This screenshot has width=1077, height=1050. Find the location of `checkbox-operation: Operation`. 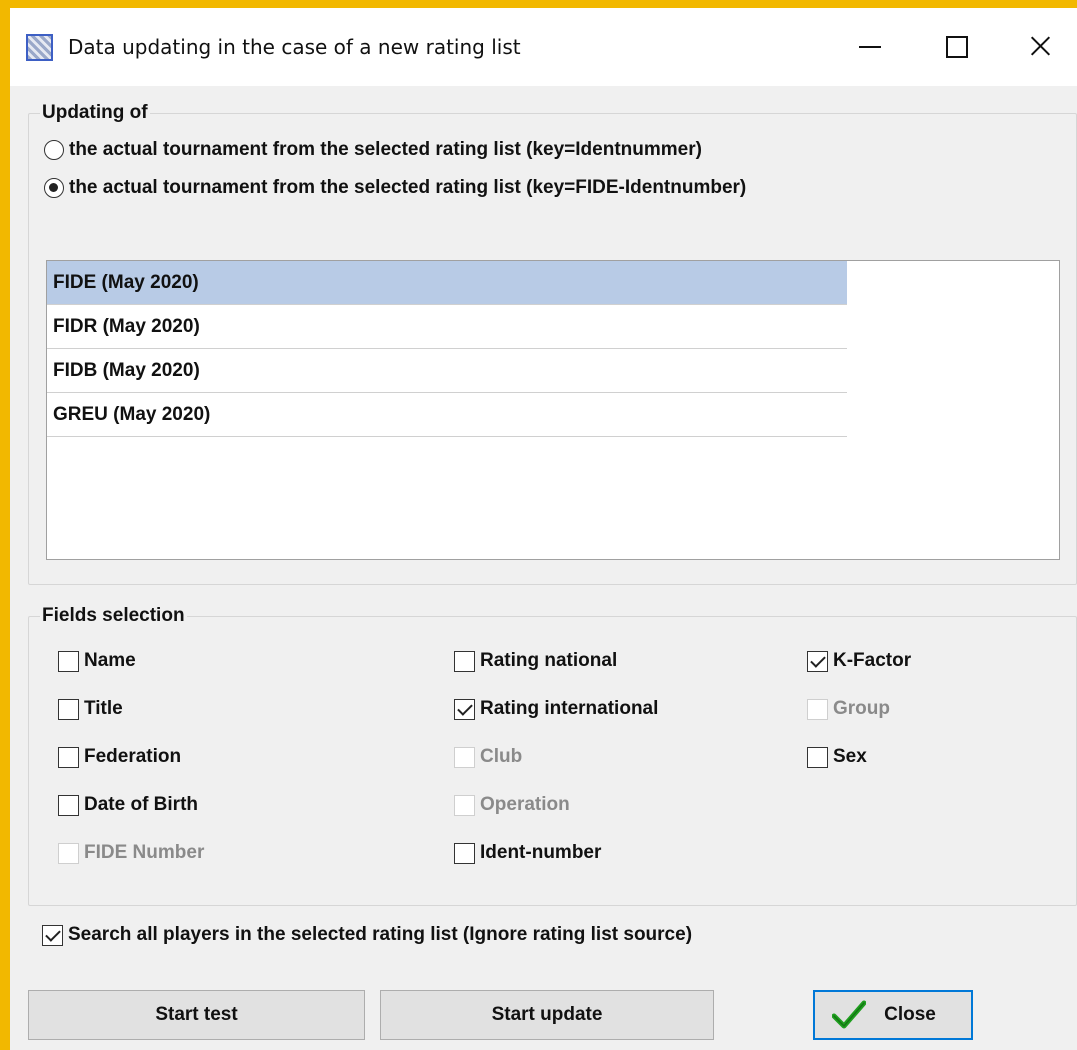

checkbox-operation: Operation is located at coordinates (512, 805).